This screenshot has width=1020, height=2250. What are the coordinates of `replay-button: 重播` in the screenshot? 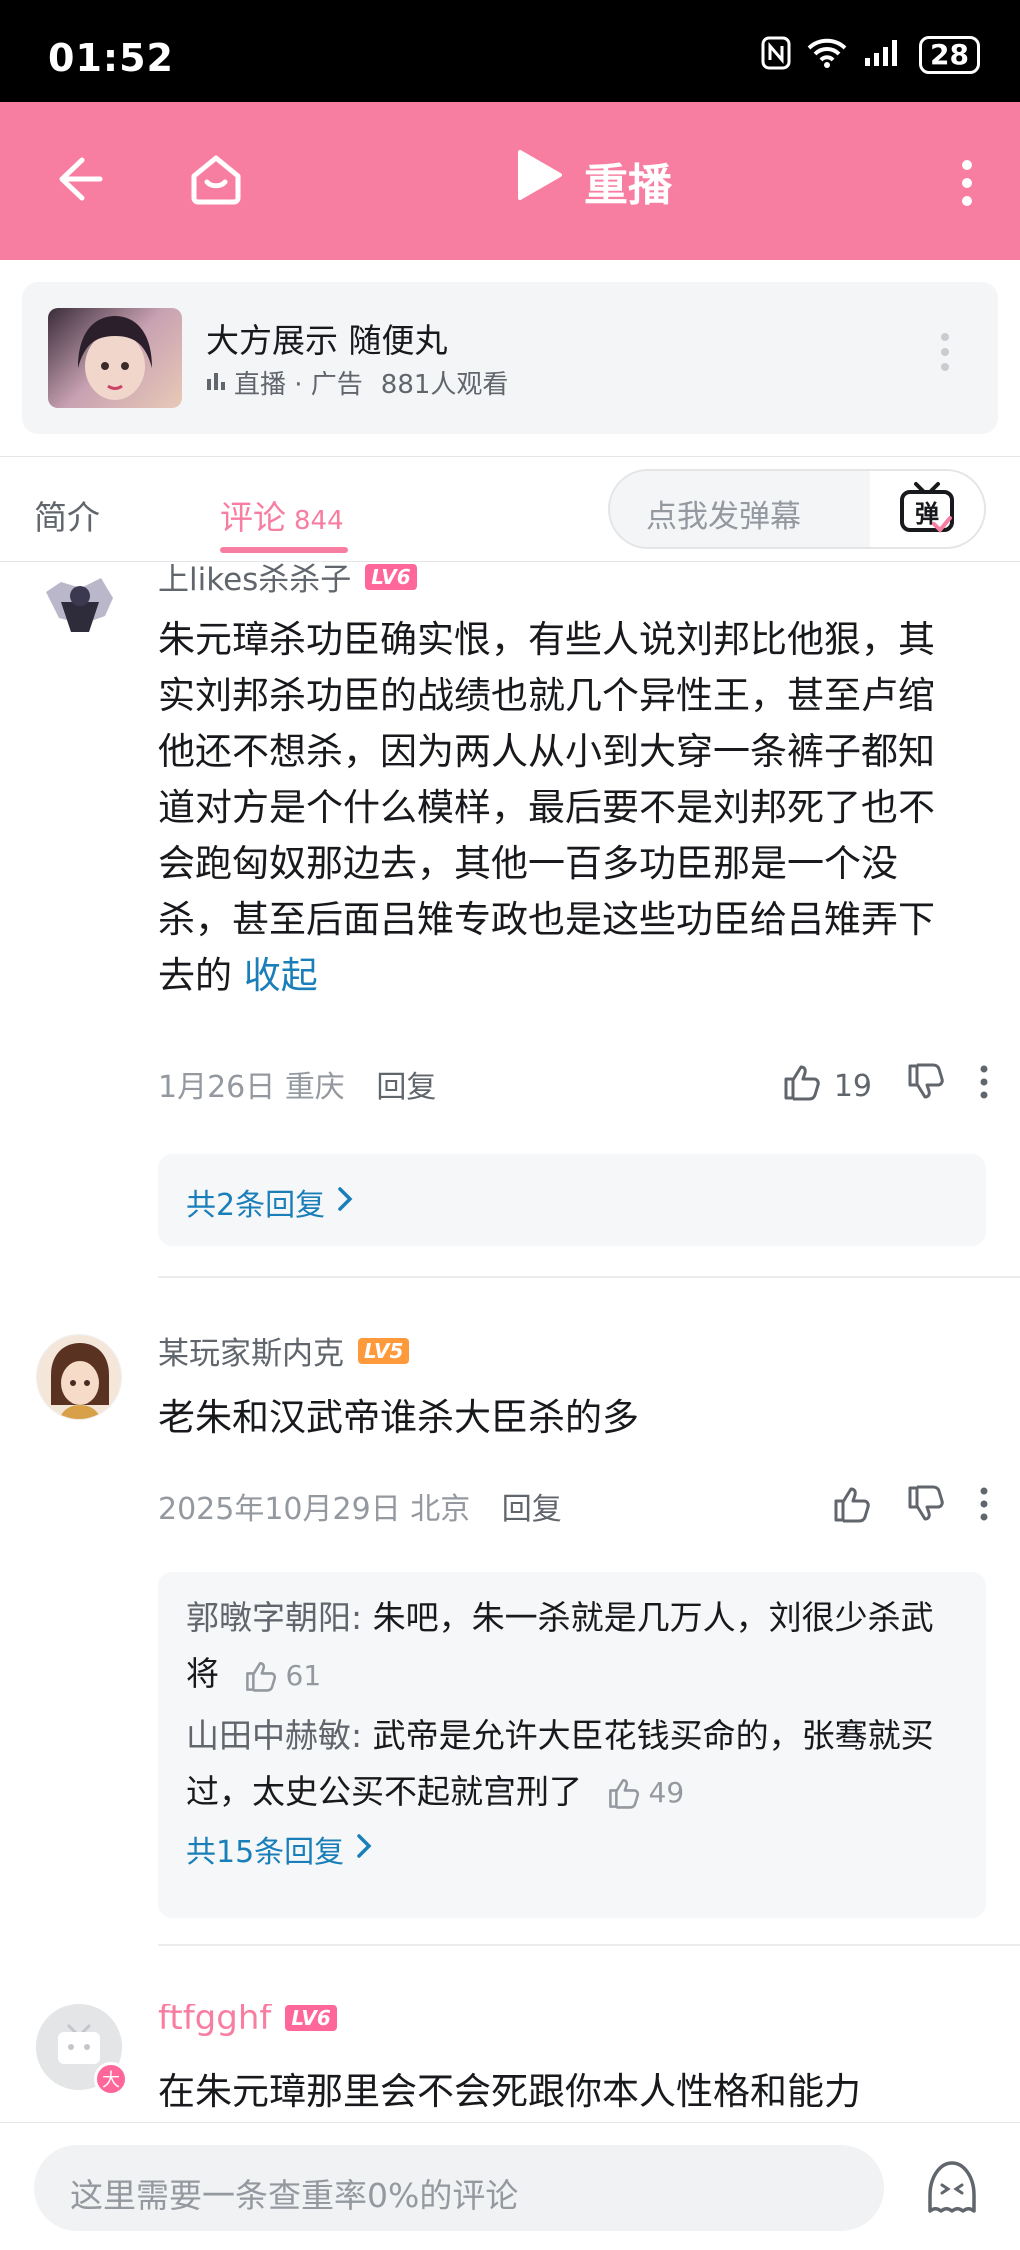 It's located at (593, 180).